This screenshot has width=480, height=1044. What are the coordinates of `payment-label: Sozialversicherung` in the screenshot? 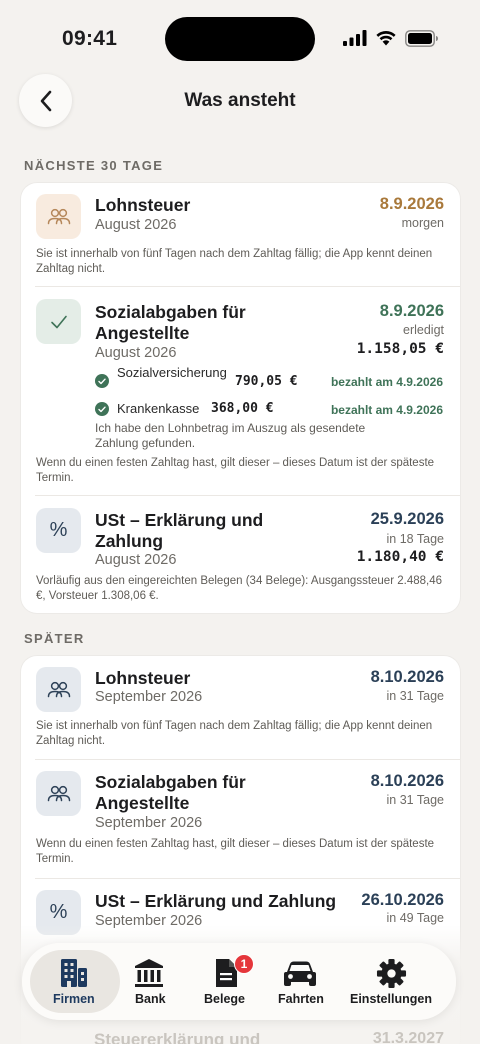 It's located at (172, 372).